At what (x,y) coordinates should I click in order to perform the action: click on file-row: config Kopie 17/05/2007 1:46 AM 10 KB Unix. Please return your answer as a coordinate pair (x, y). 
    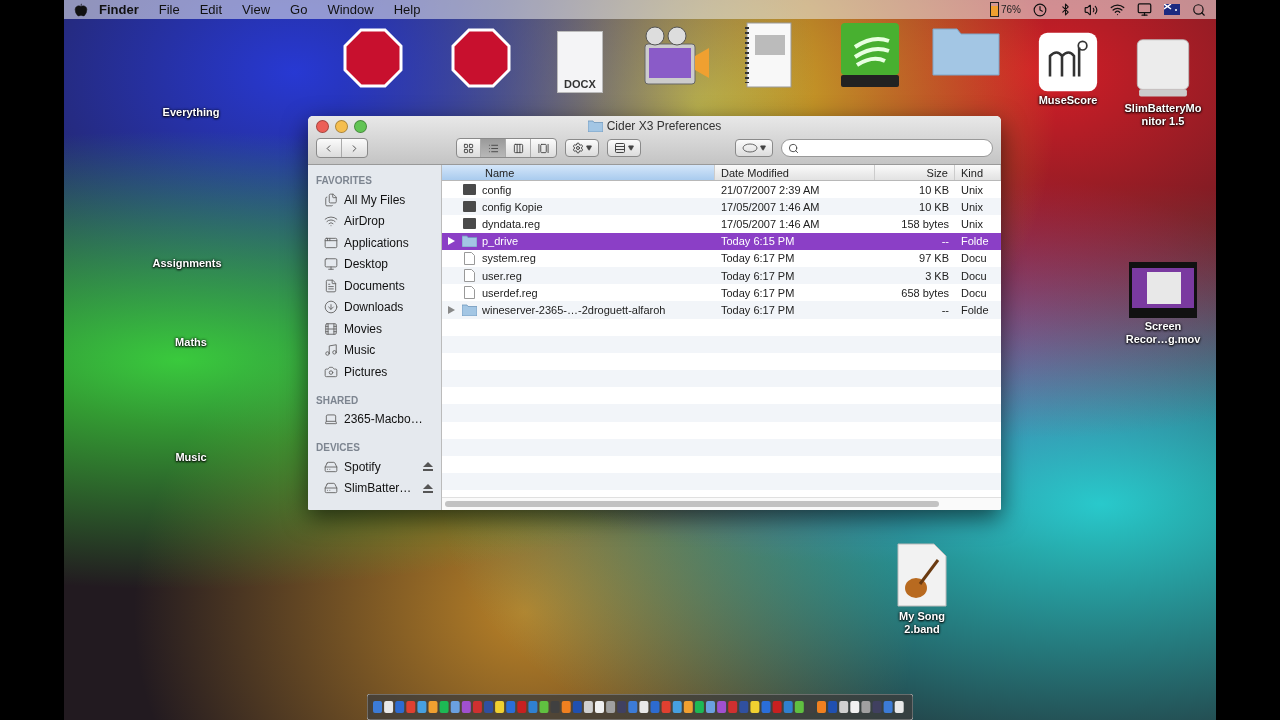
    Looking at the image, I should click on (721, 207).